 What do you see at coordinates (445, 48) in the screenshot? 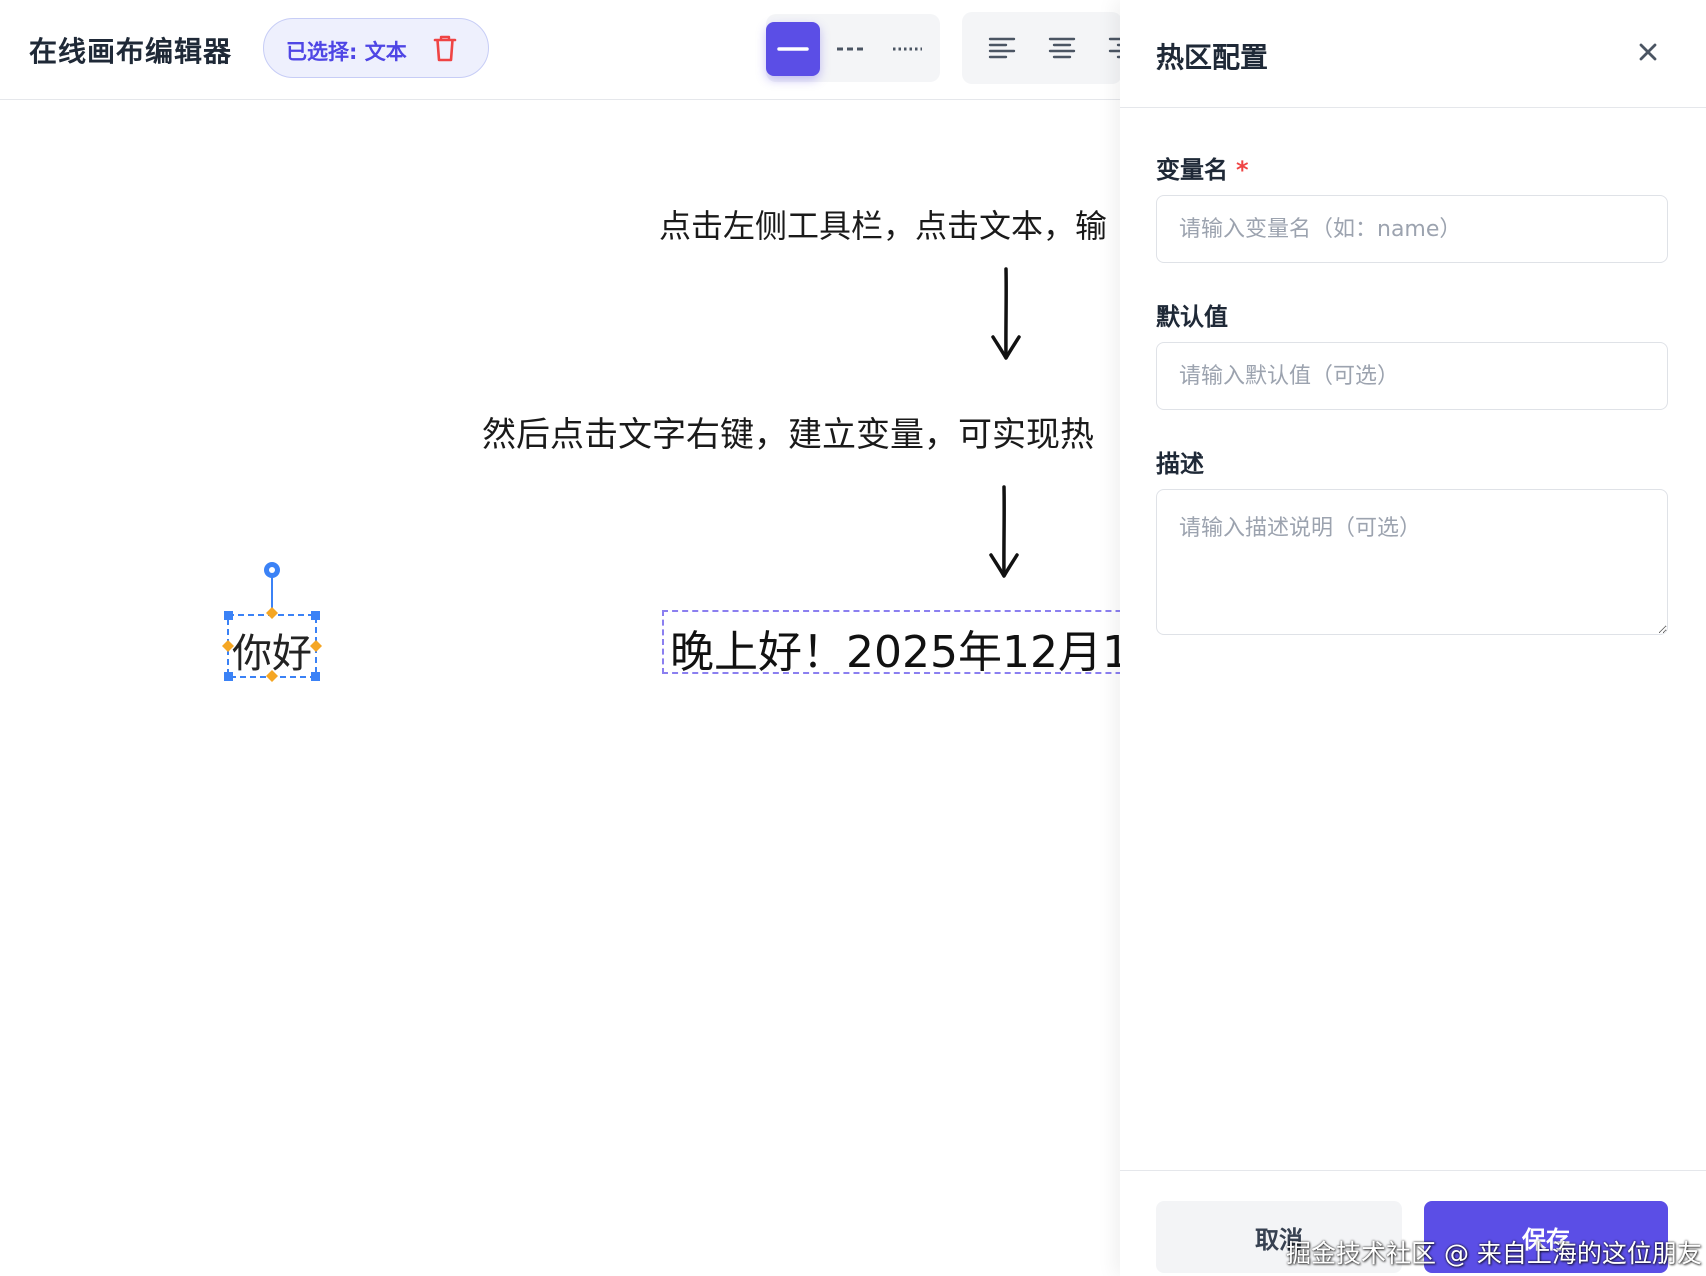
I see `trash-icon` at bounding box center [445, 48].